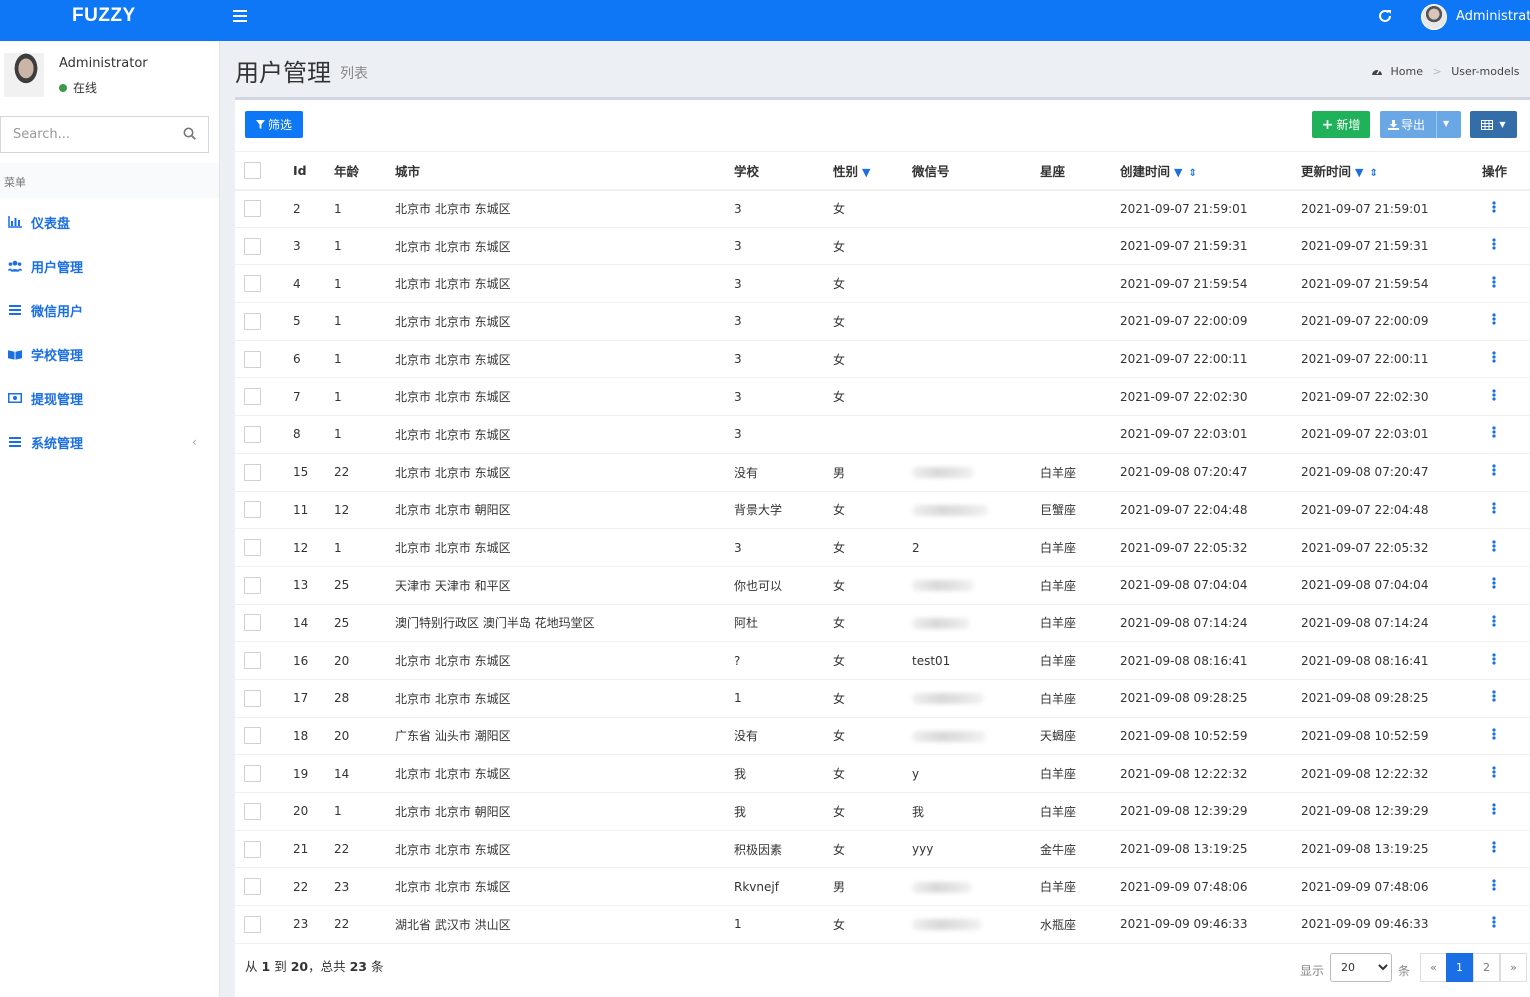 This screenshot has height=997, width=1530. Describe the element at coordinates (104, 16) in the screenshot. I see `app-logo: FUZZY` at that location.